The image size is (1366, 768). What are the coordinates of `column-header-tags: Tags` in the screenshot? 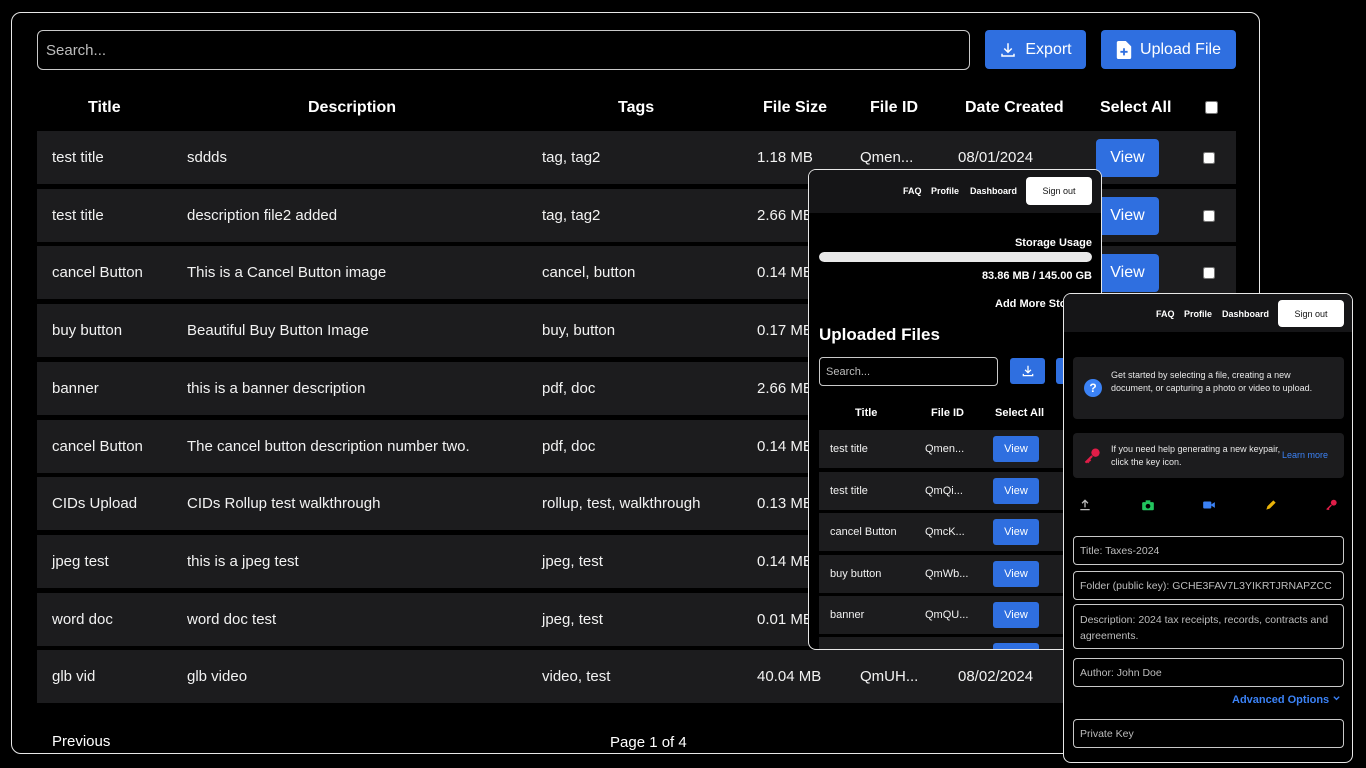 It's located at (636, 107).